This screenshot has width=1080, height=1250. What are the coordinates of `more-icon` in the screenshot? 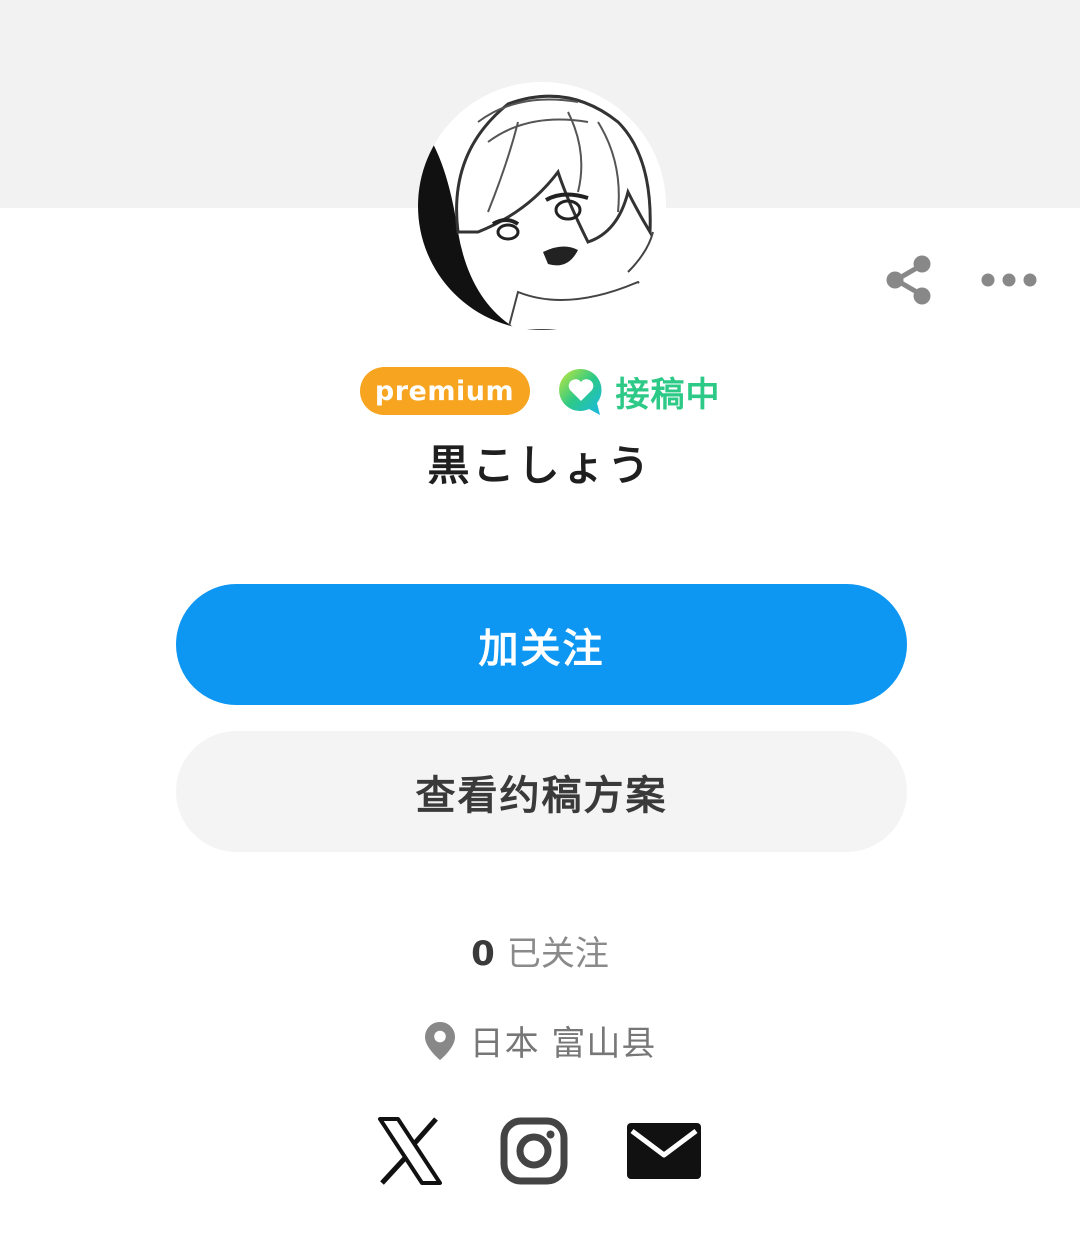 It's located at (1009, 280).